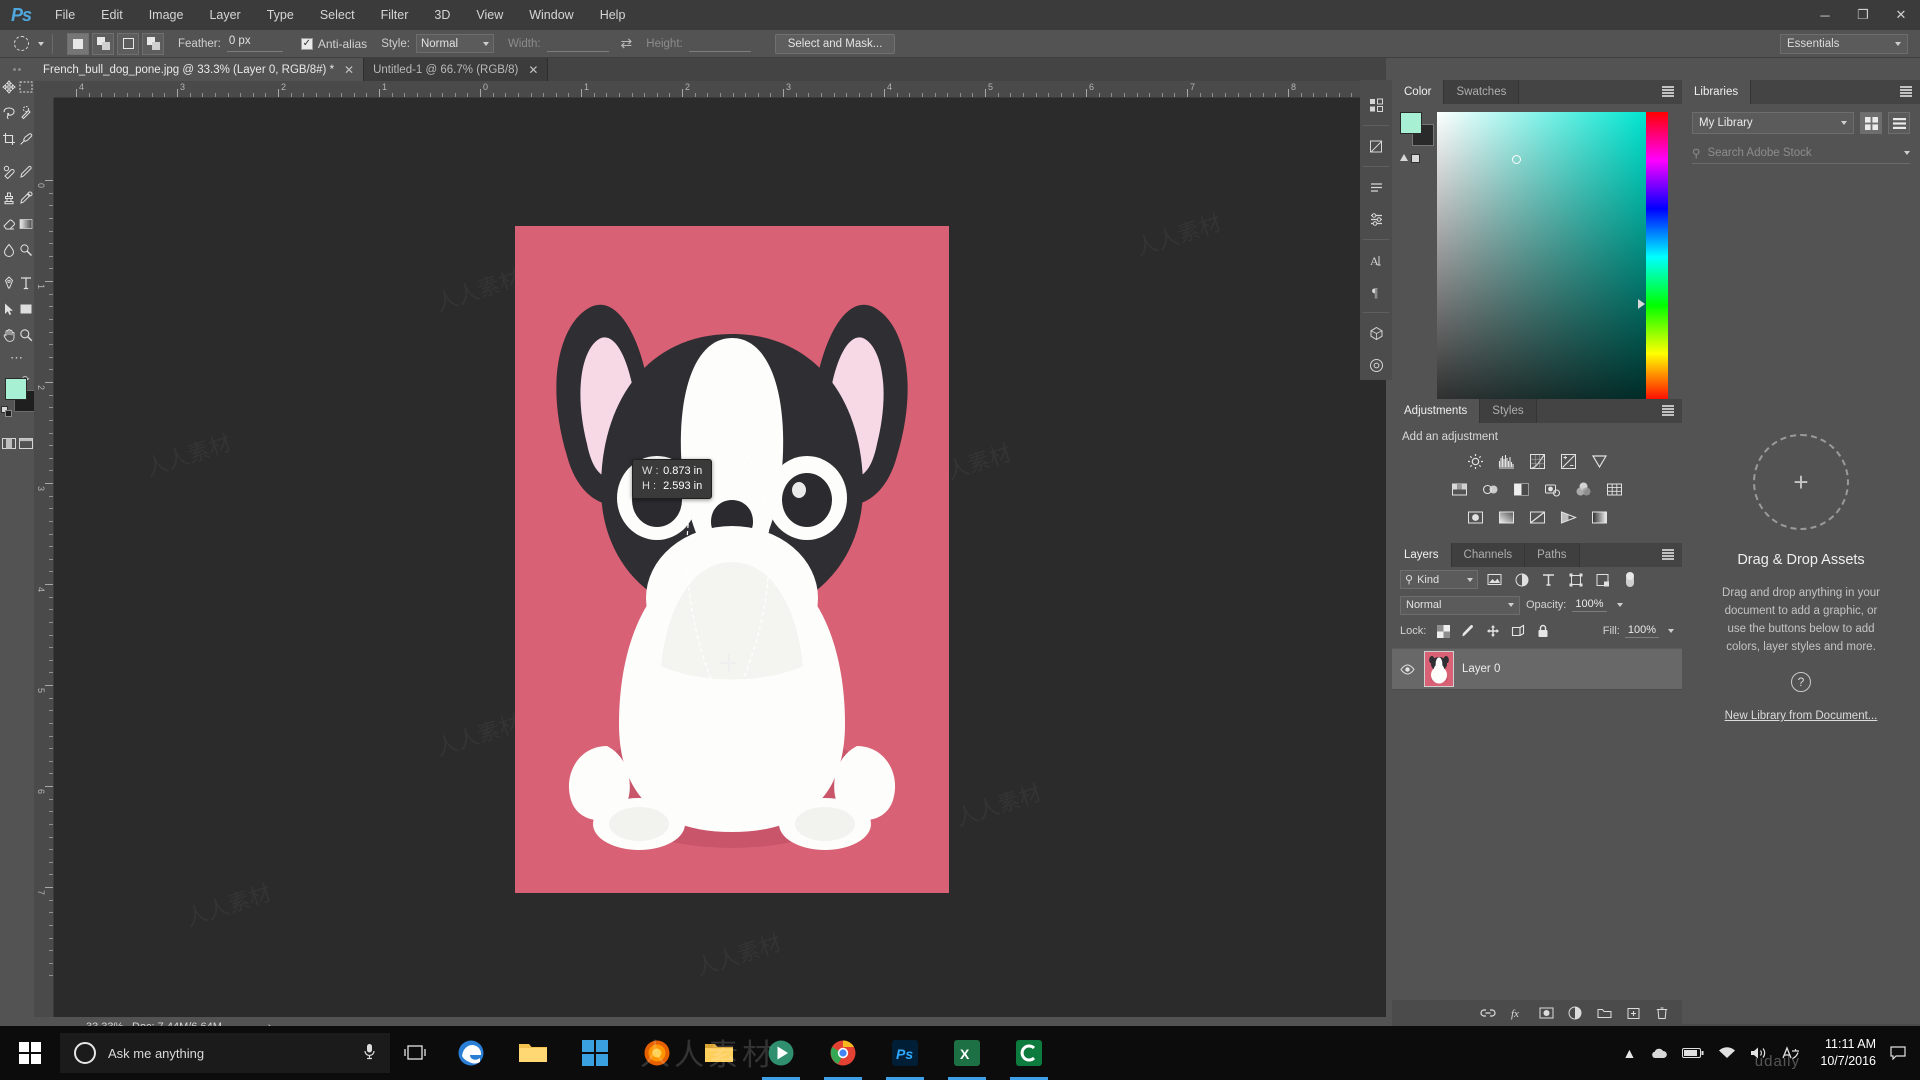 This screenshot has height=1080, width=1920. I want to click on menu-help: Help, so click(613, 15).